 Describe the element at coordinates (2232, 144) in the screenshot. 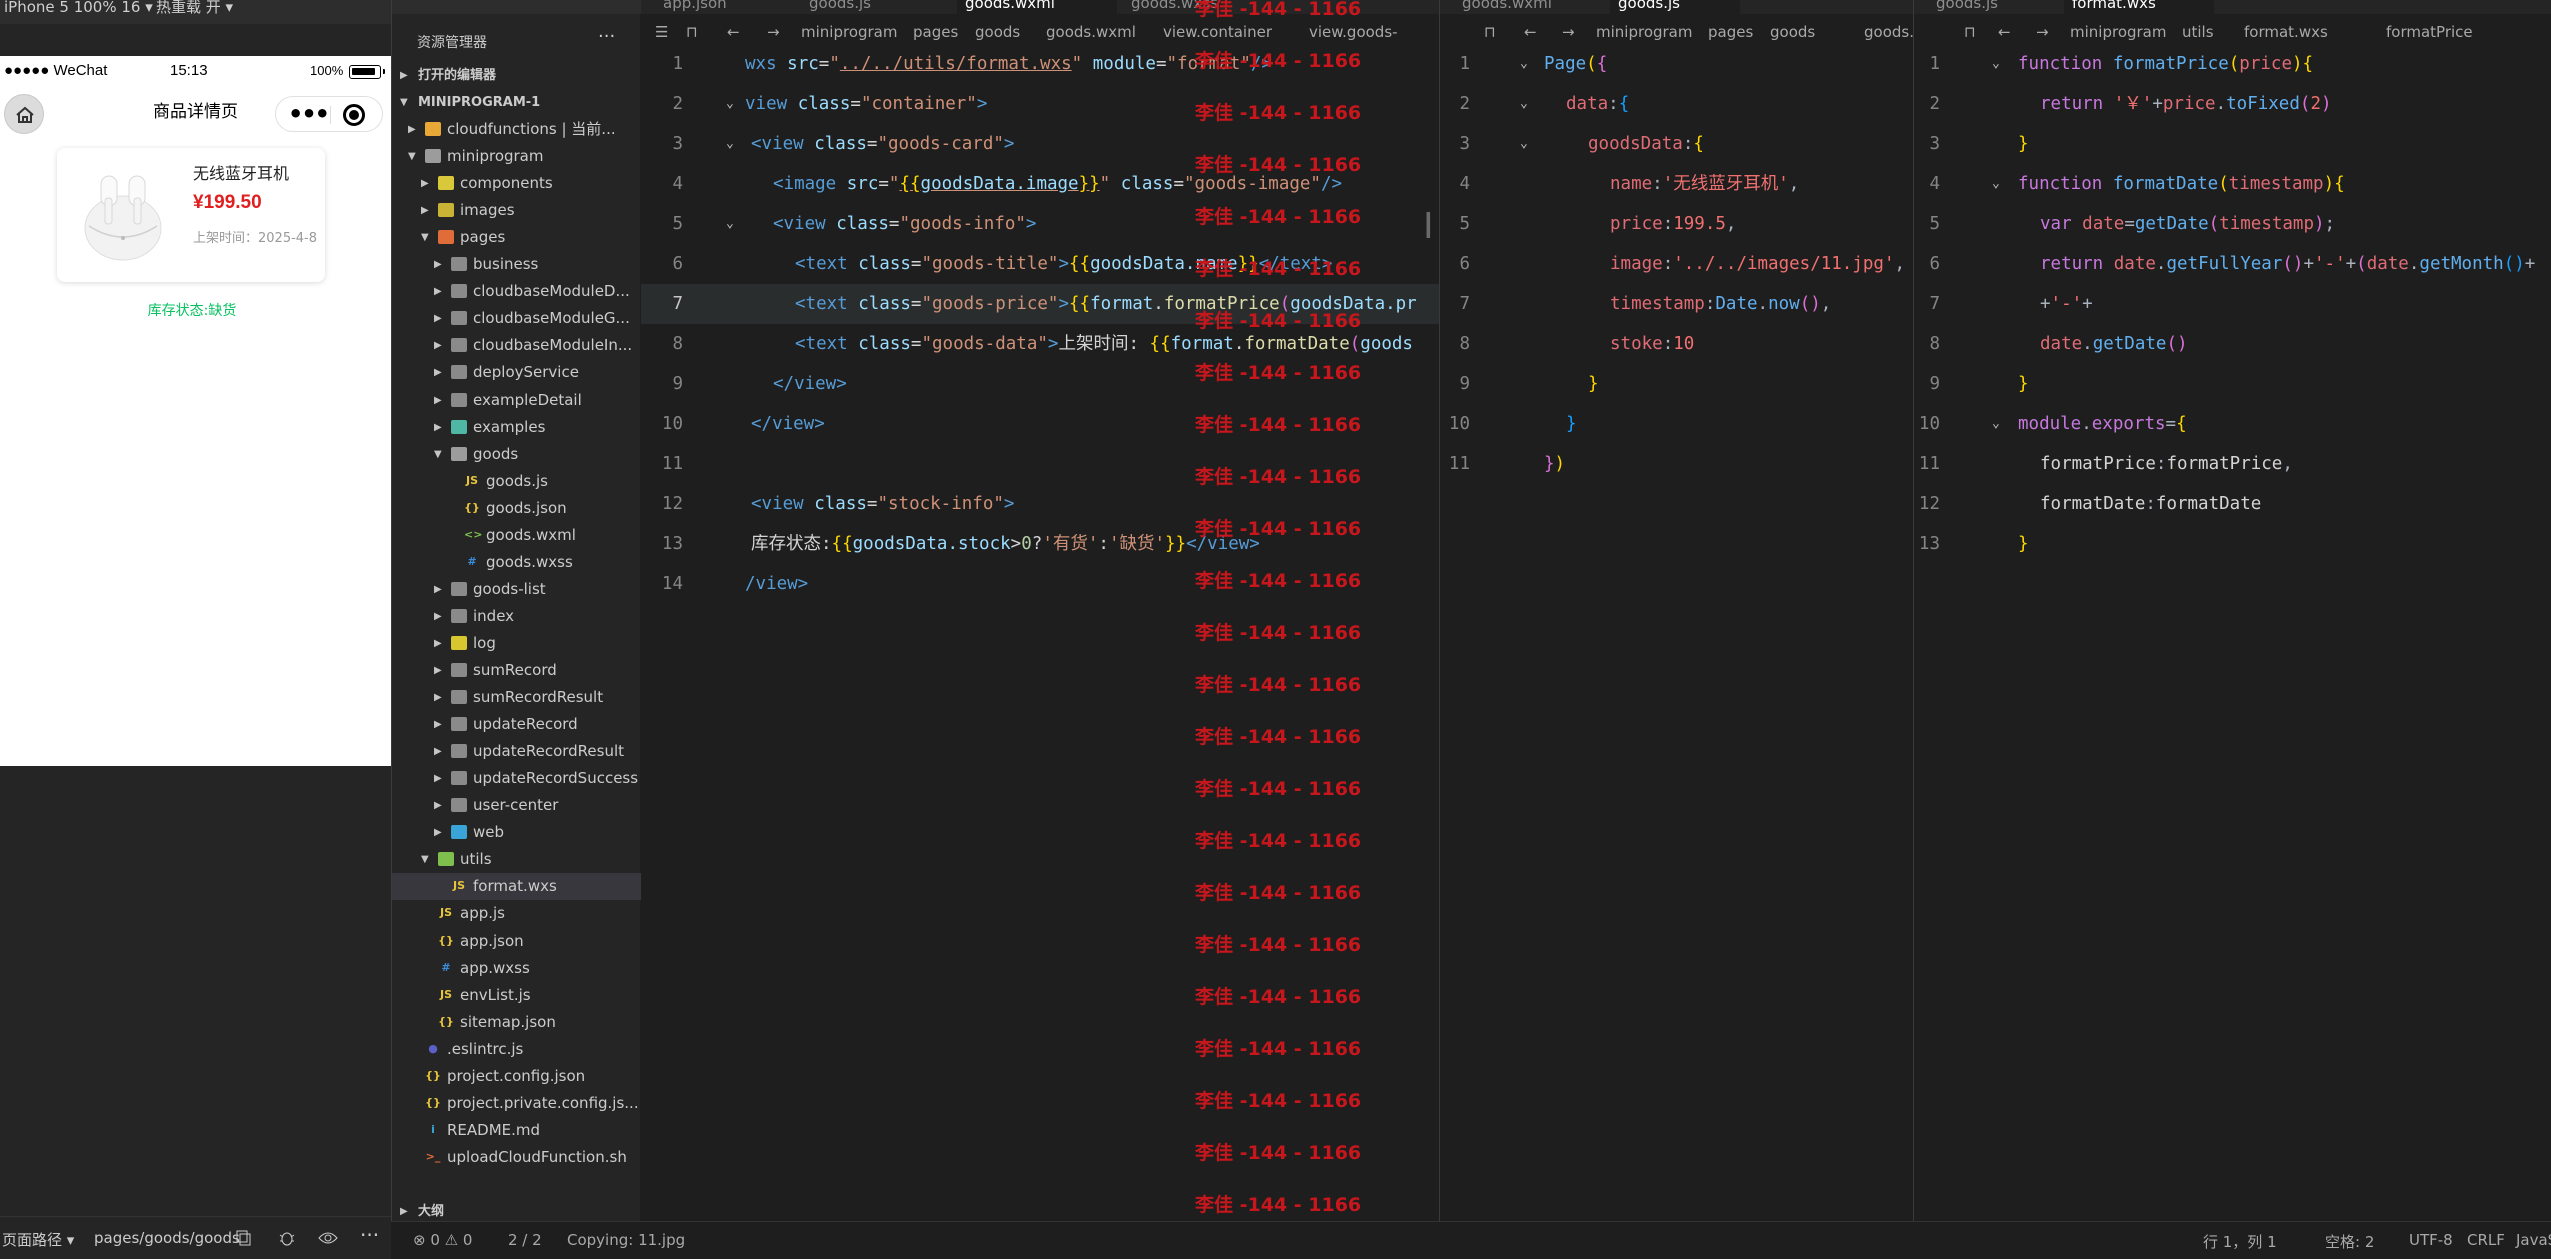

I see `code-line: 3}` at that location.